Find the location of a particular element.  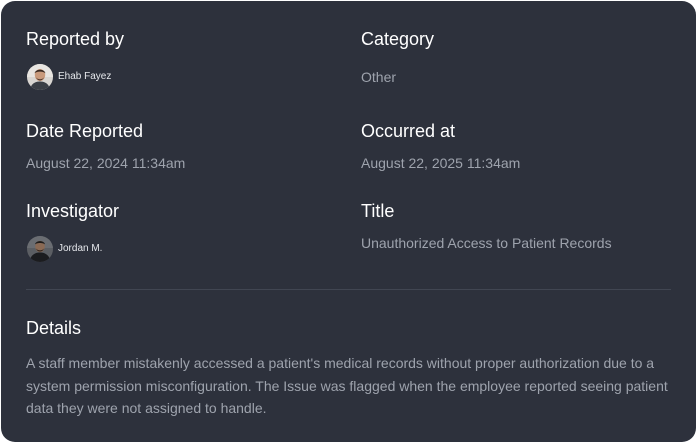

investigator-avatar is located at coordinates (40, 249).